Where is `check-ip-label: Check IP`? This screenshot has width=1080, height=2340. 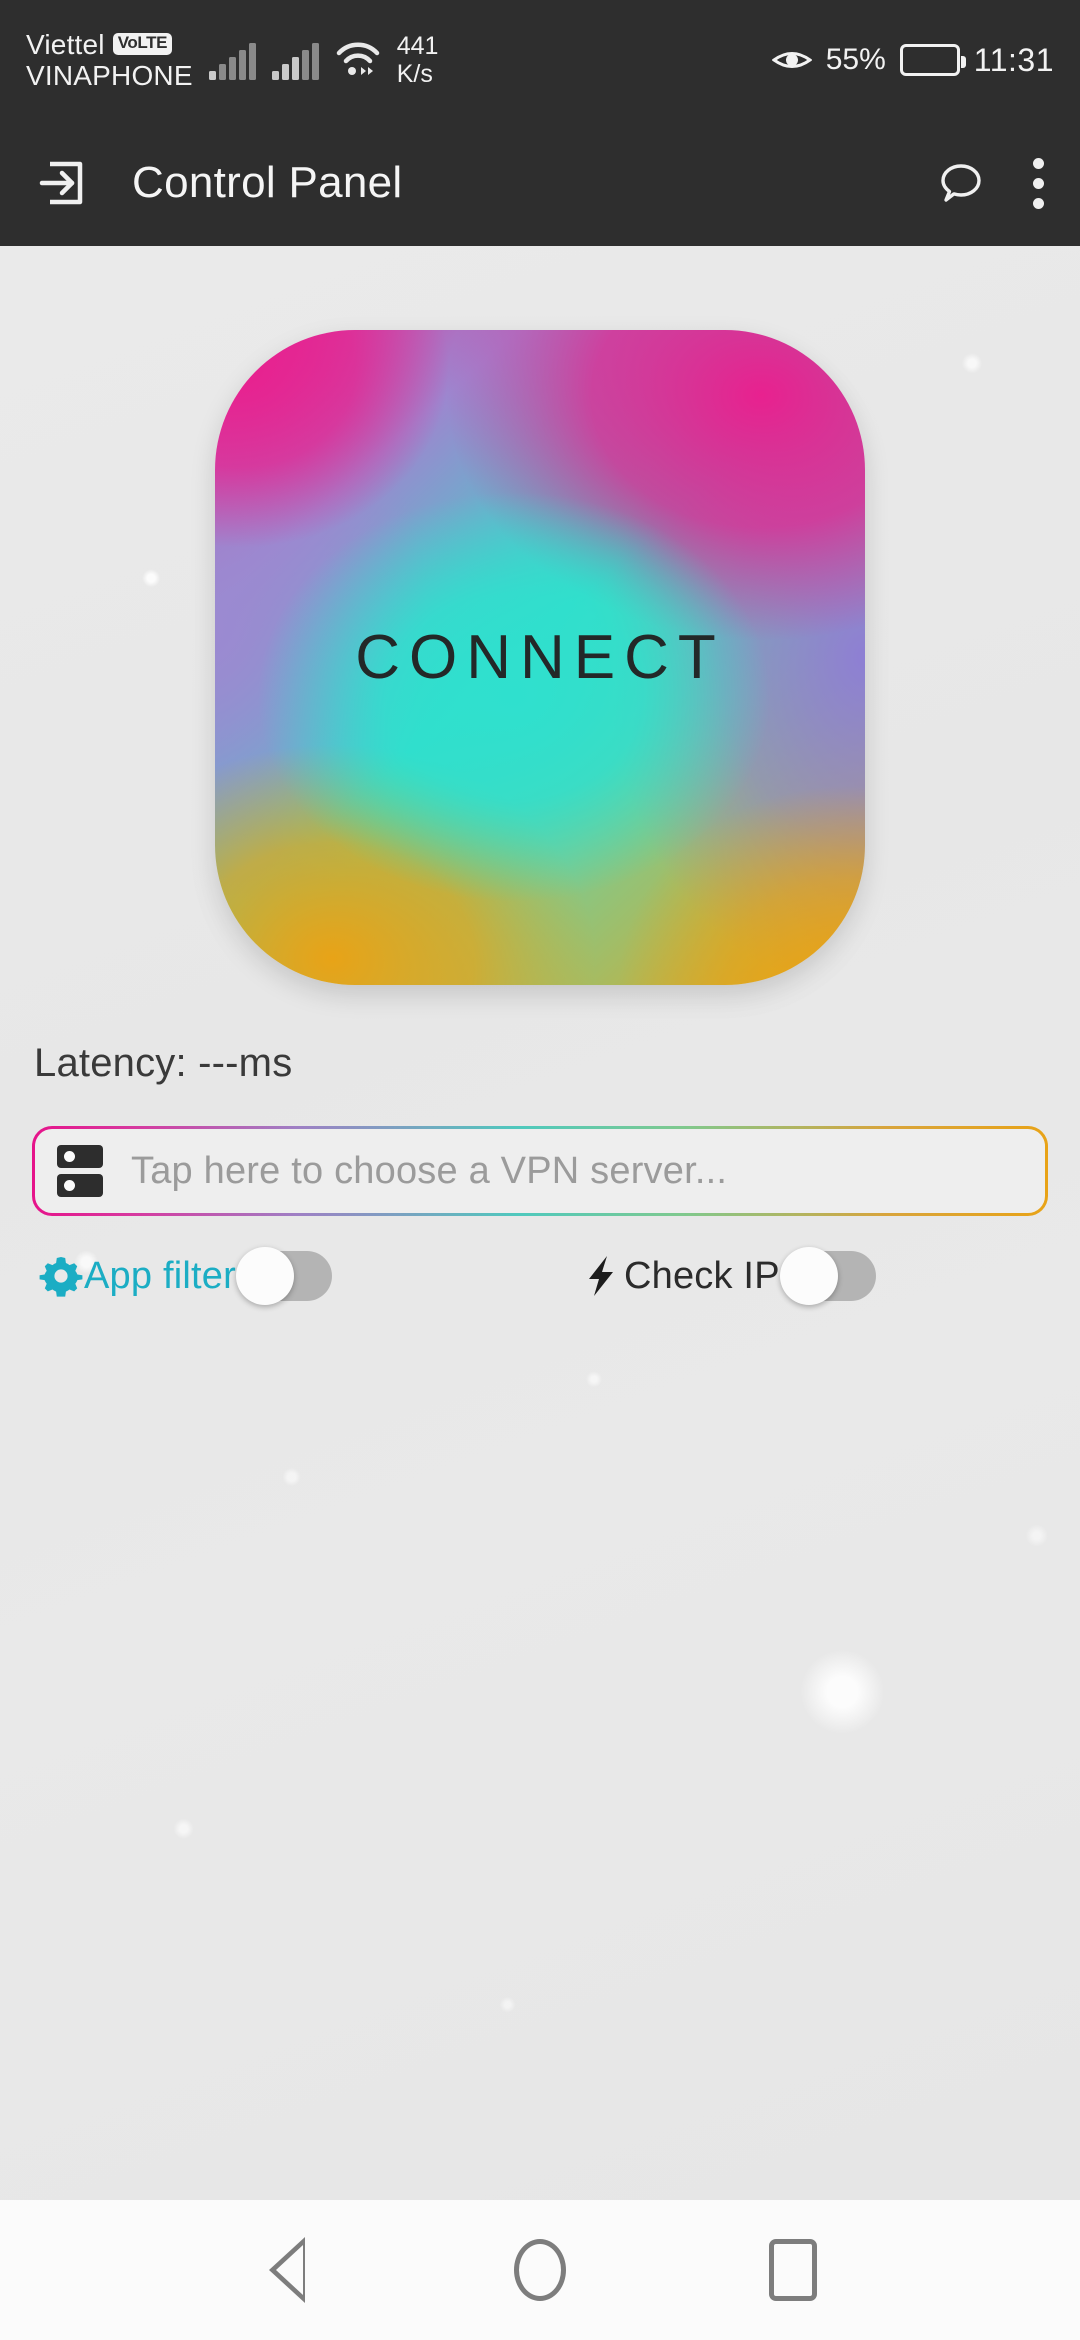
check-ip-label: Check IP is located at coordinates (701, 1275).